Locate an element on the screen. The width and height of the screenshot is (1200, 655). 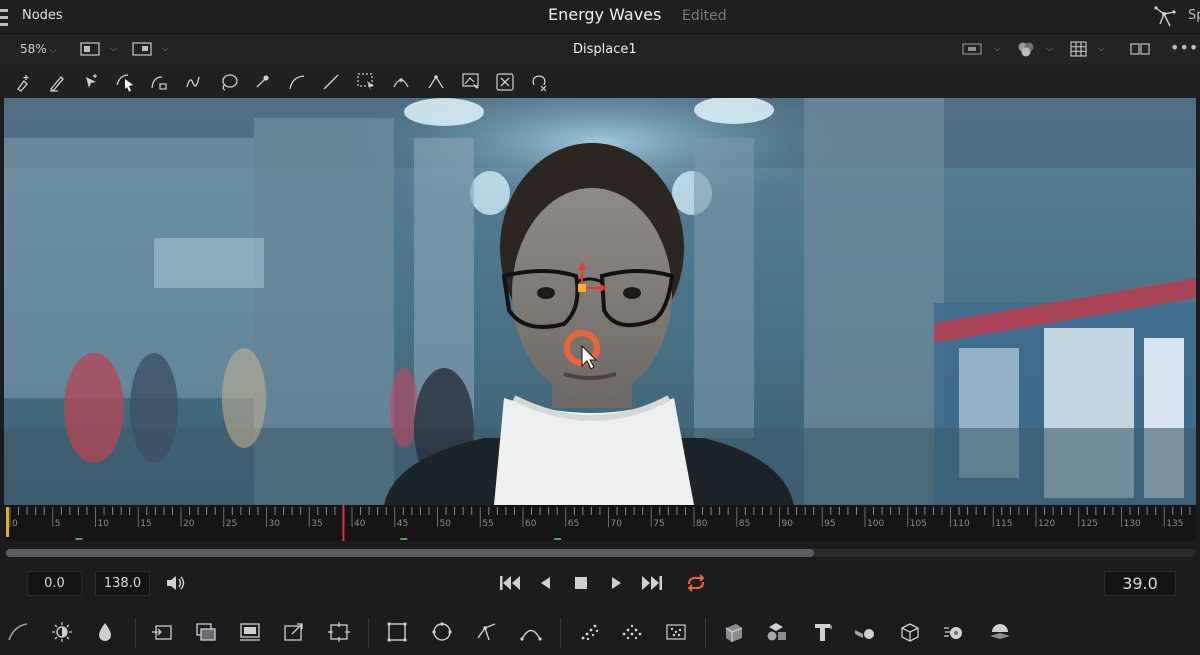
timeline-scroll-thumb is located at coordinates (410, 553).